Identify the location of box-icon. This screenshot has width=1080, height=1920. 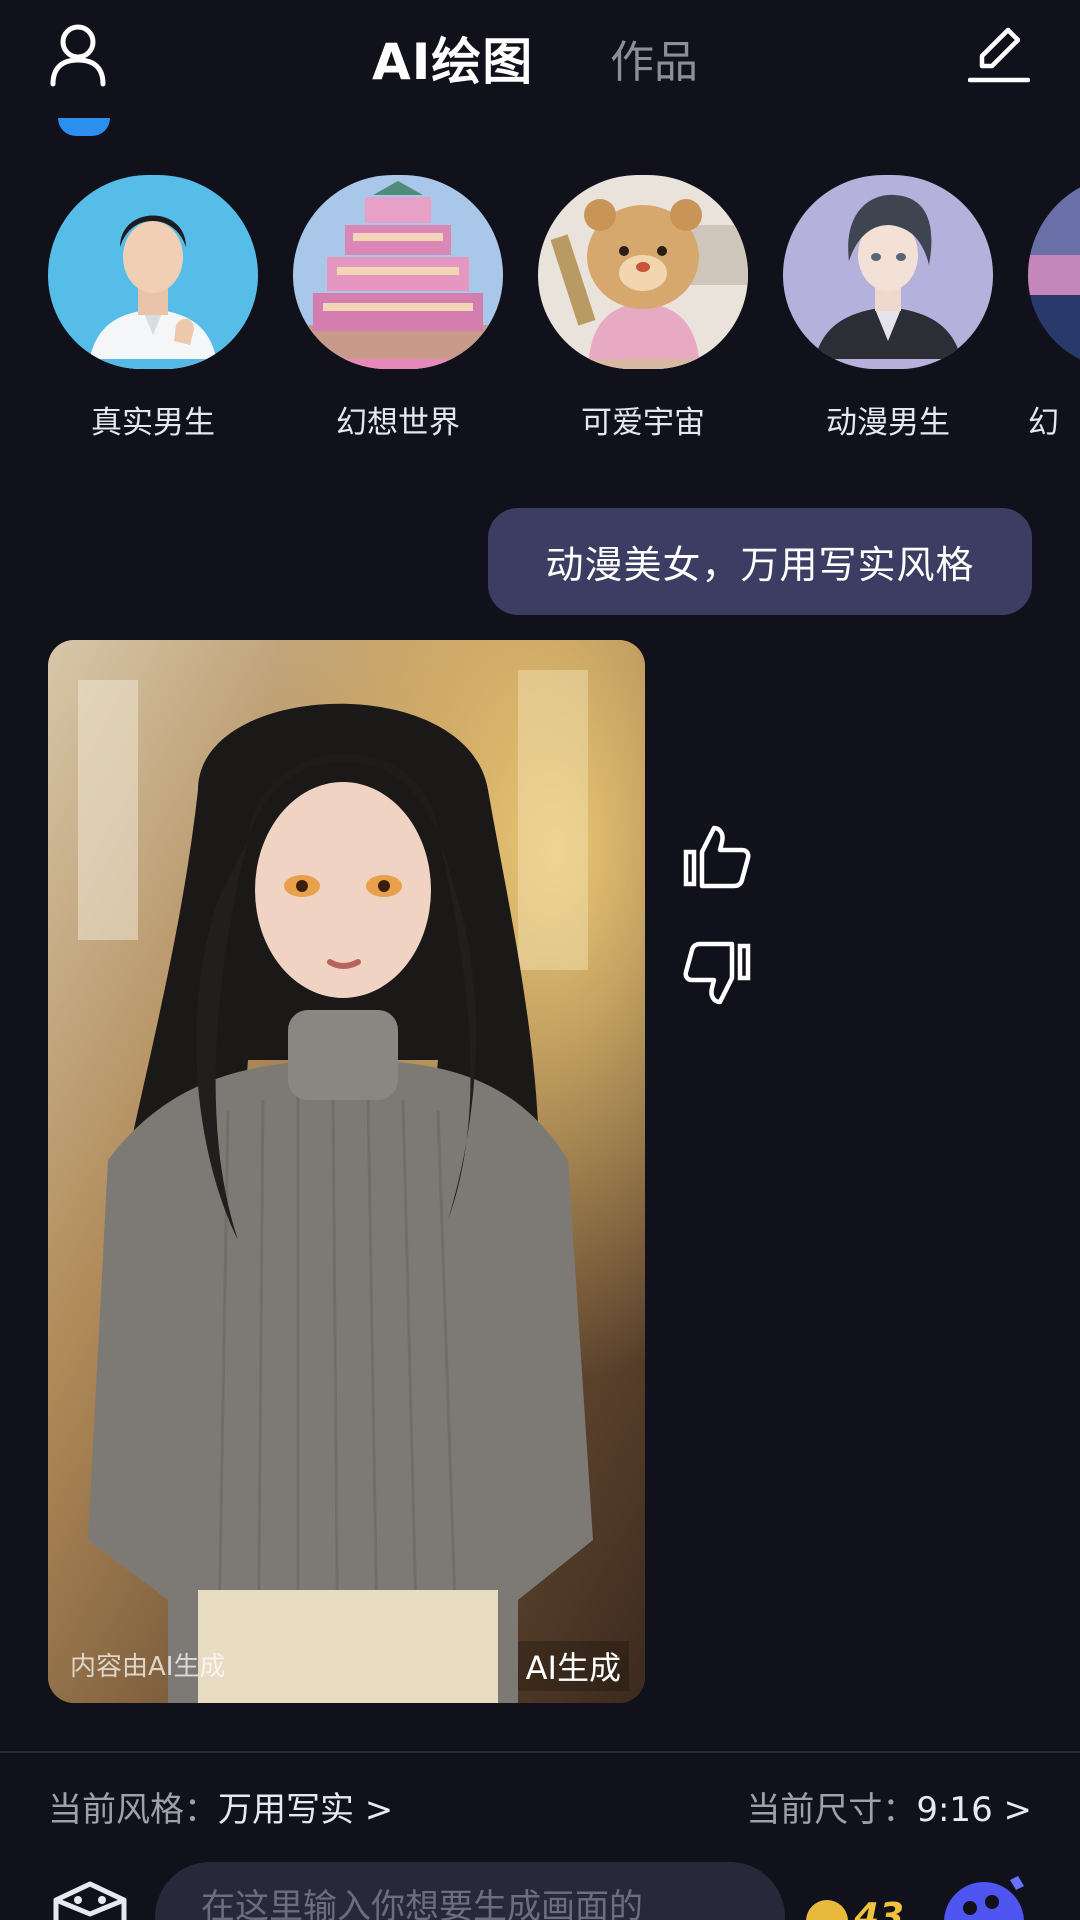
(90, 1900).